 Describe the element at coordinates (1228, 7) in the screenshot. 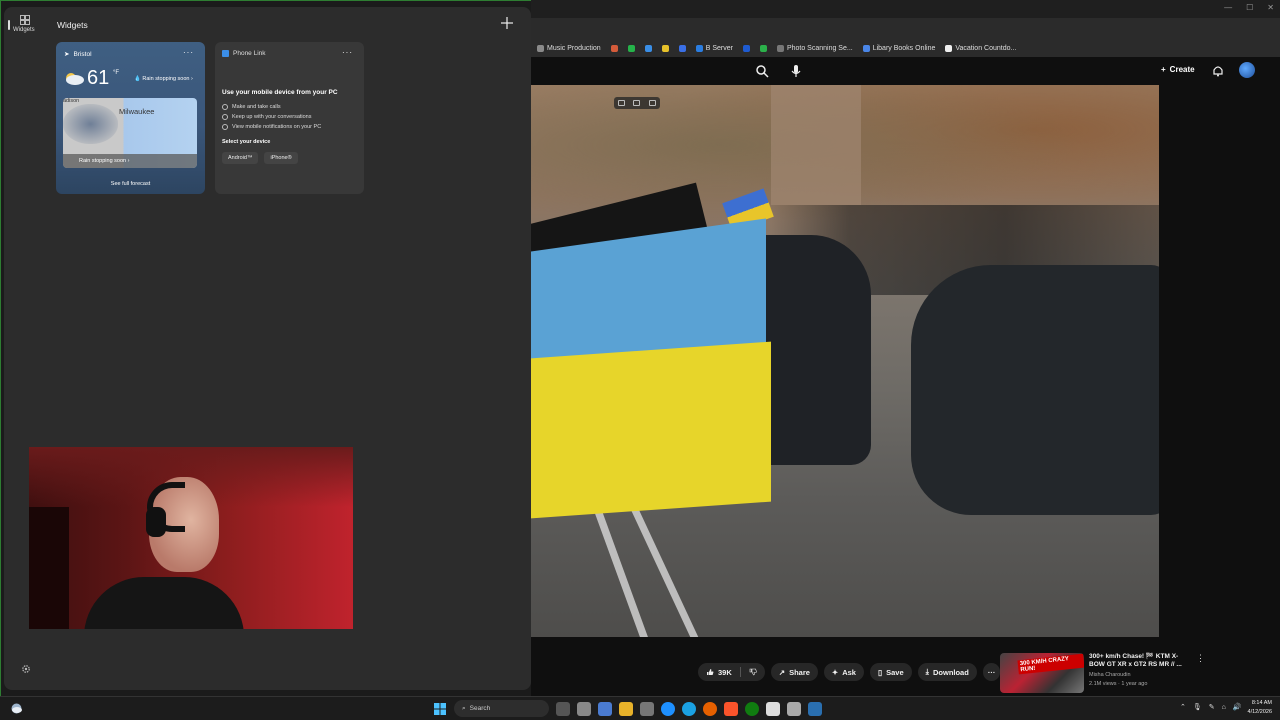

I see `minimize-icon: —` at that location.